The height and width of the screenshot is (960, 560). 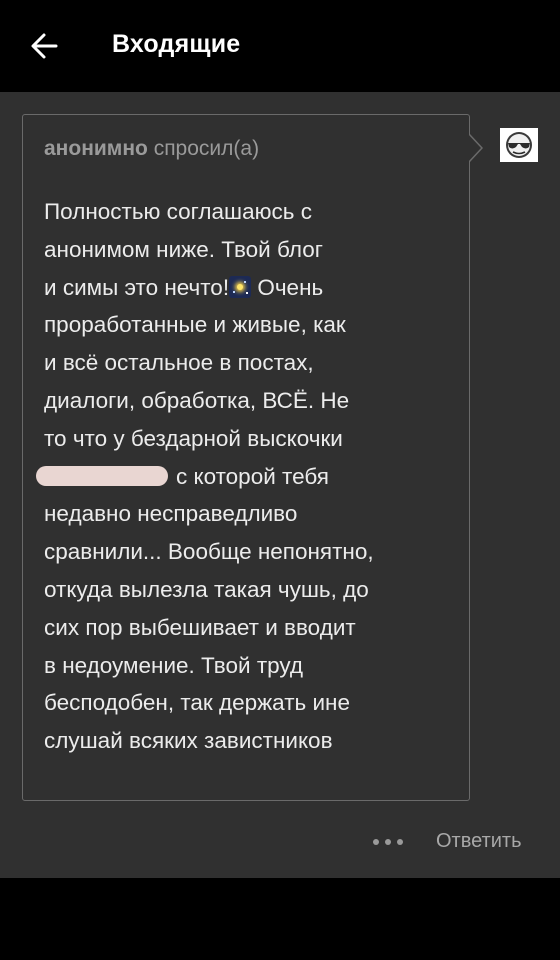 What do you see at coordinates (240, 286) in the screenshot?
I see `night-sky-sparkle-icon` at bounding box center [240, 286].